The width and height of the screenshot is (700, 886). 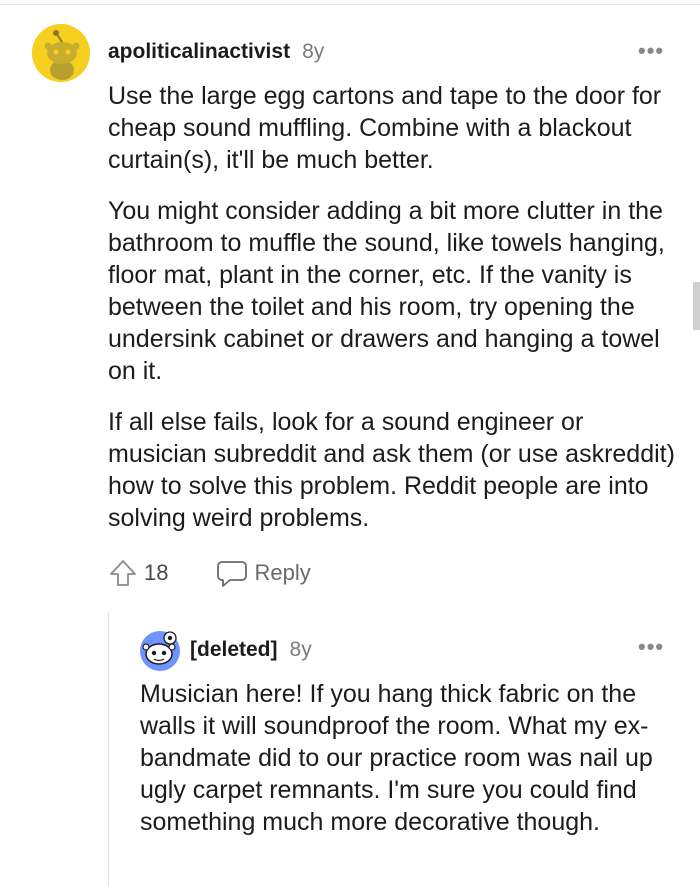 I want to click on top-divider, so click(x=350, y=4).